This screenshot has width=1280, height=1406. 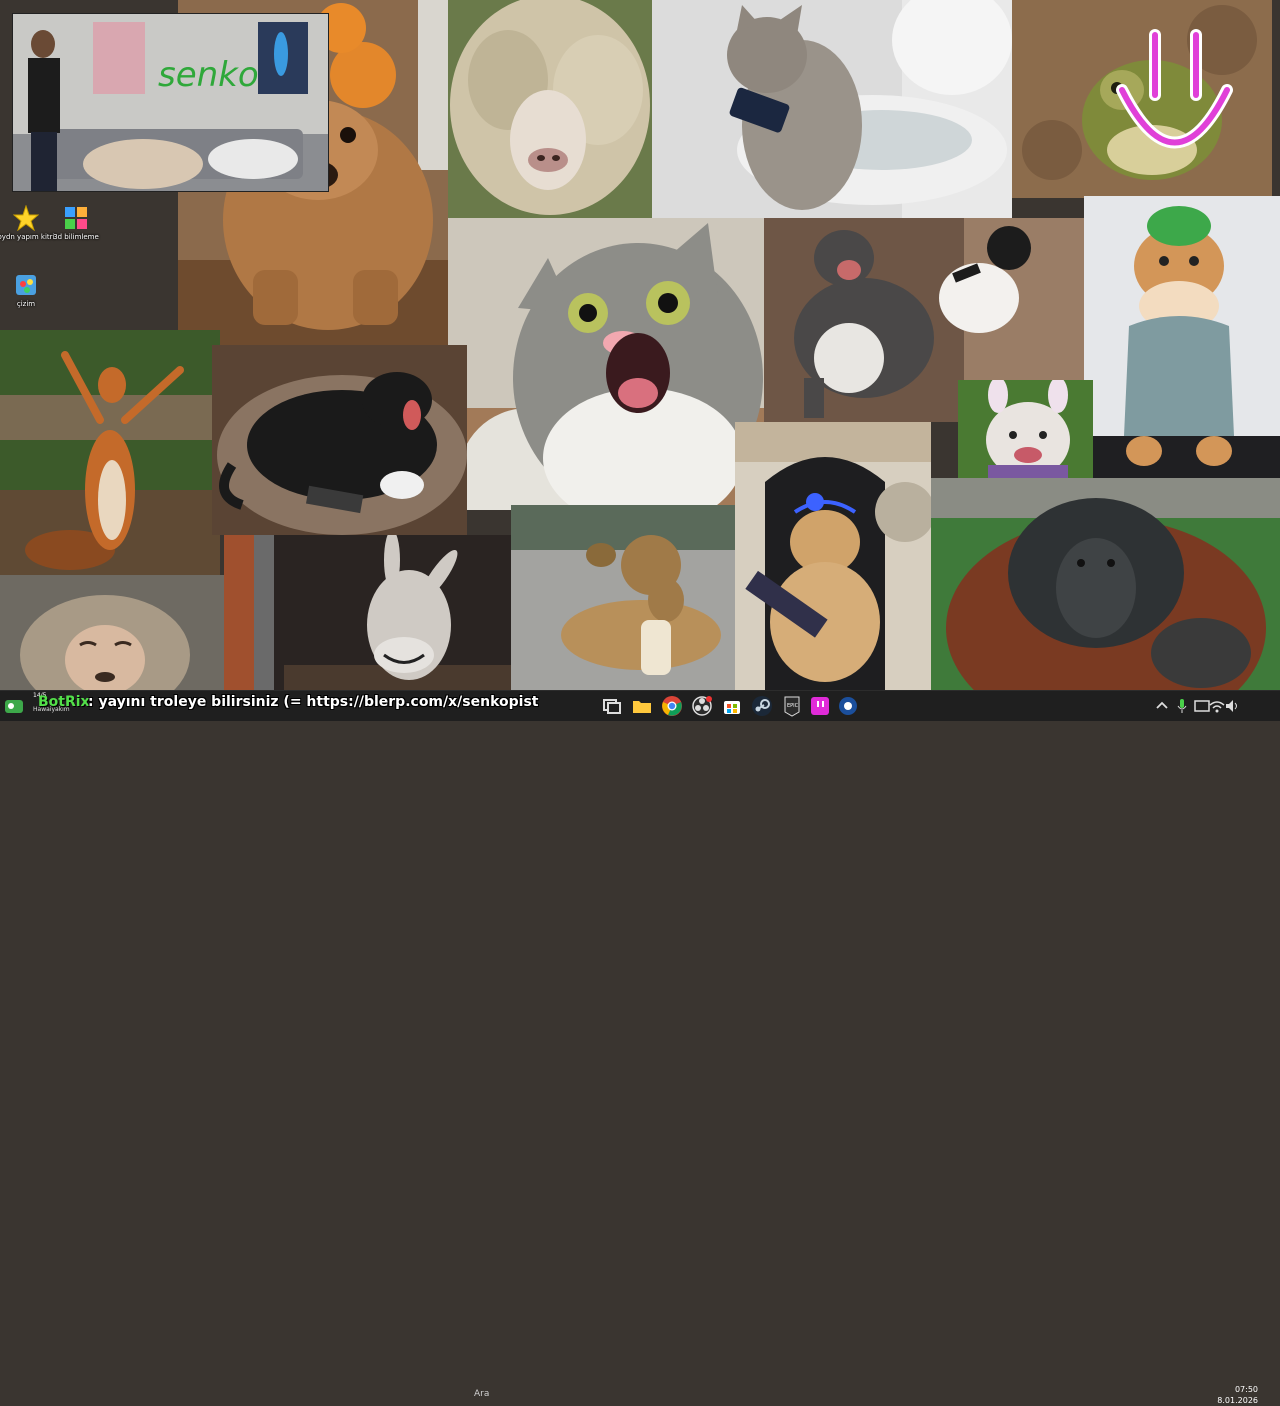 What do you see at coordinates (606, 364) in the screenshot?
I see `shocked-cat-photo` at bounding box center [606, 364].